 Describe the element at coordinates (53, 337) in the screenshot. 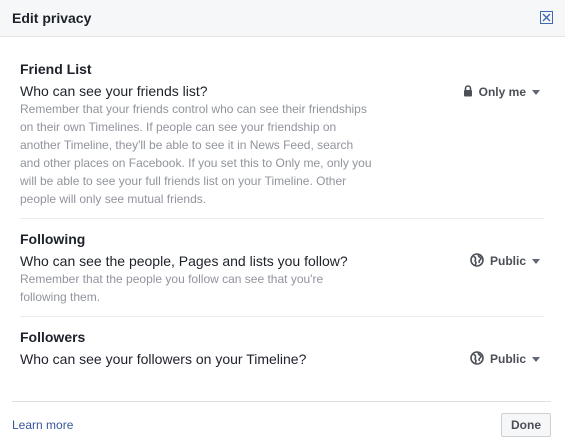

I see `section-title: Followers` at that location.